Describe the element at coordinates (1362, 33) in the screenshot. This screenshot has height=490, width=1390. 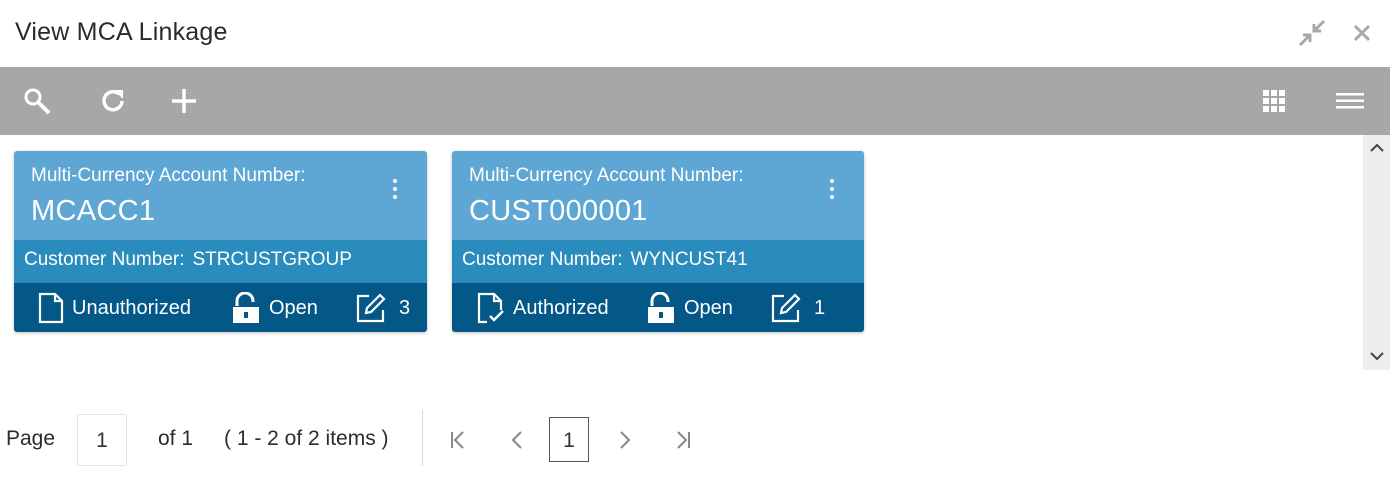
I see `close-icon` at that location.